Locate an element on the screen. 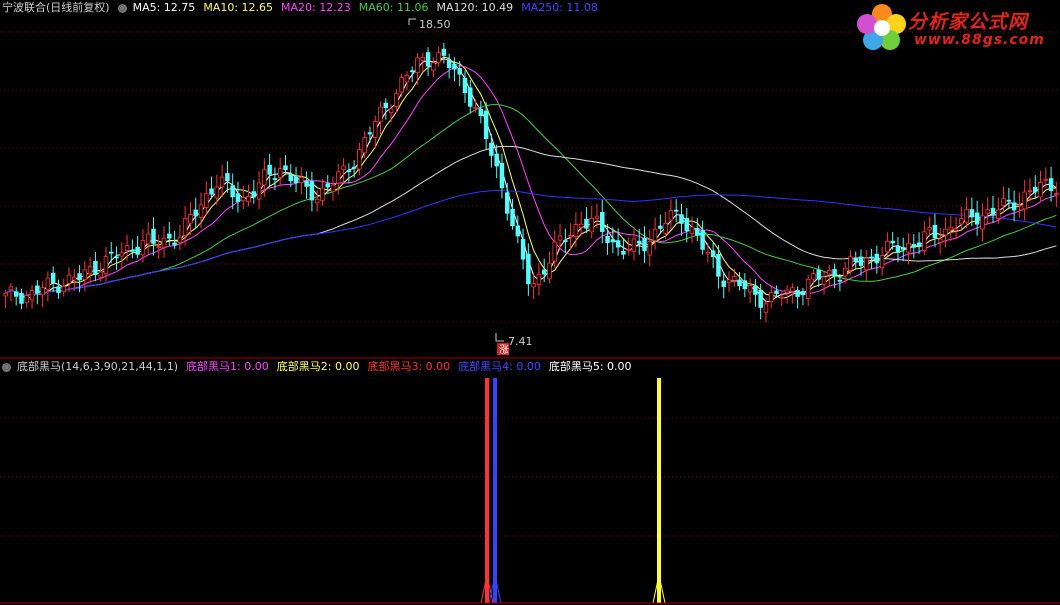  indicator-settings-icon: ◌ is located at coordinates (6, 367).